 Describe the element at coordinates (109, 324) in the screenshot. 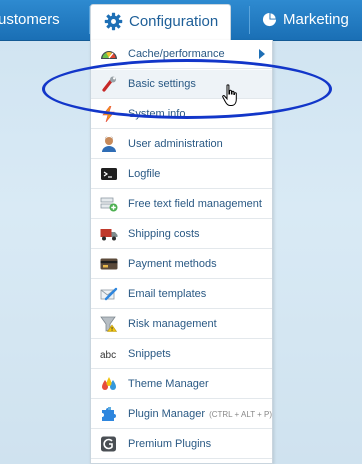

I see `funnel-warning-icon` at that location.